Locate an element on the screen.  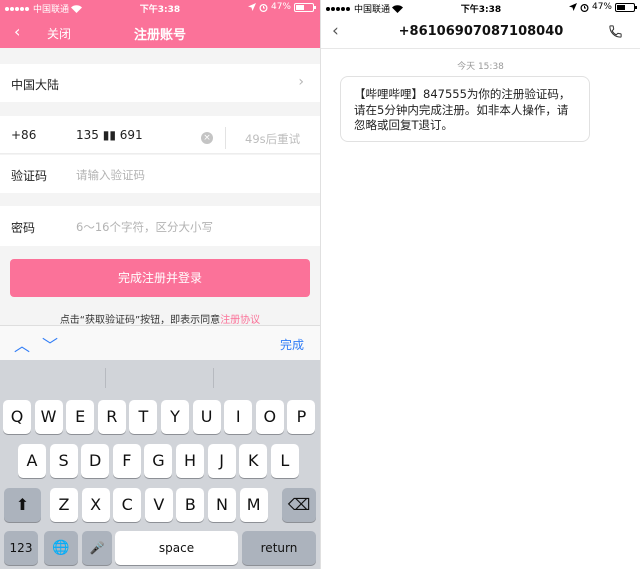
key-i: I is located at coordinates (238, 417).